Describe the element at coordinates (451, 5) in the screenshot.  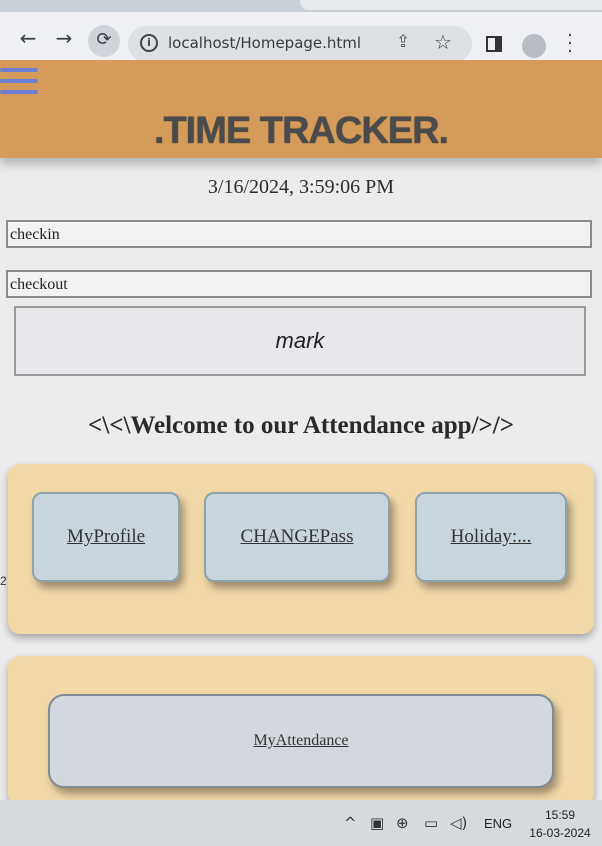
I see `active-tab` at that location.